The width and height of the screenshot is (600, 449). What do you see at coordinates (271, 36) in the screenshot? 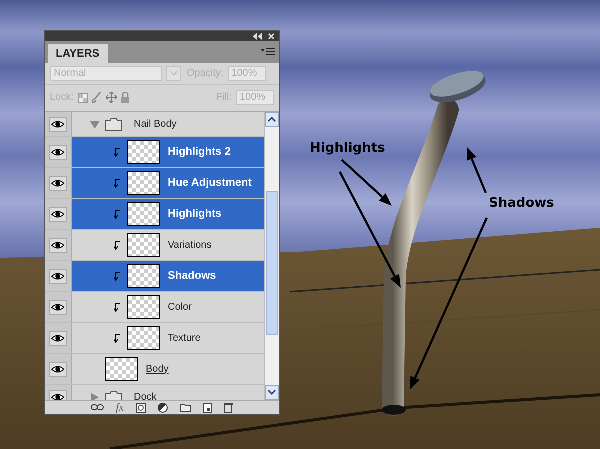
I see `close-icon` at bounding box center [271, 36].